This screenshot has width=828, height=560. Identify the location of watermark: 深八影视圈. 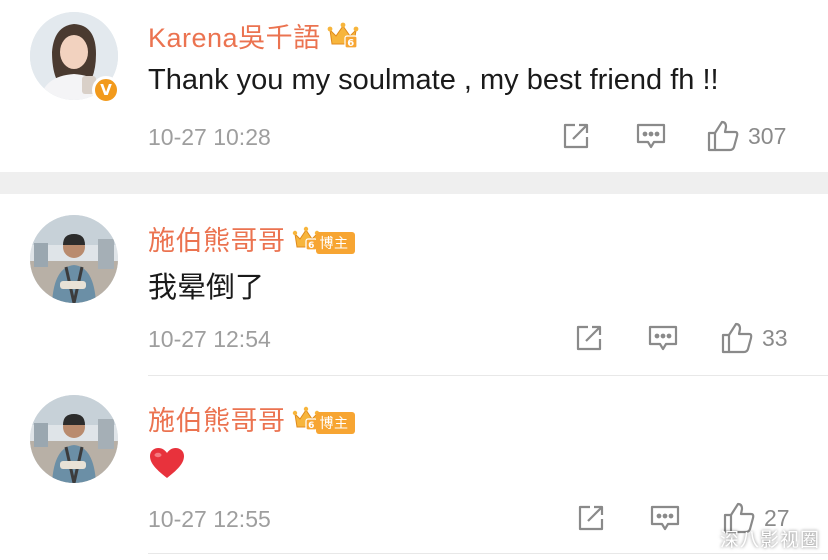
(769, 540).